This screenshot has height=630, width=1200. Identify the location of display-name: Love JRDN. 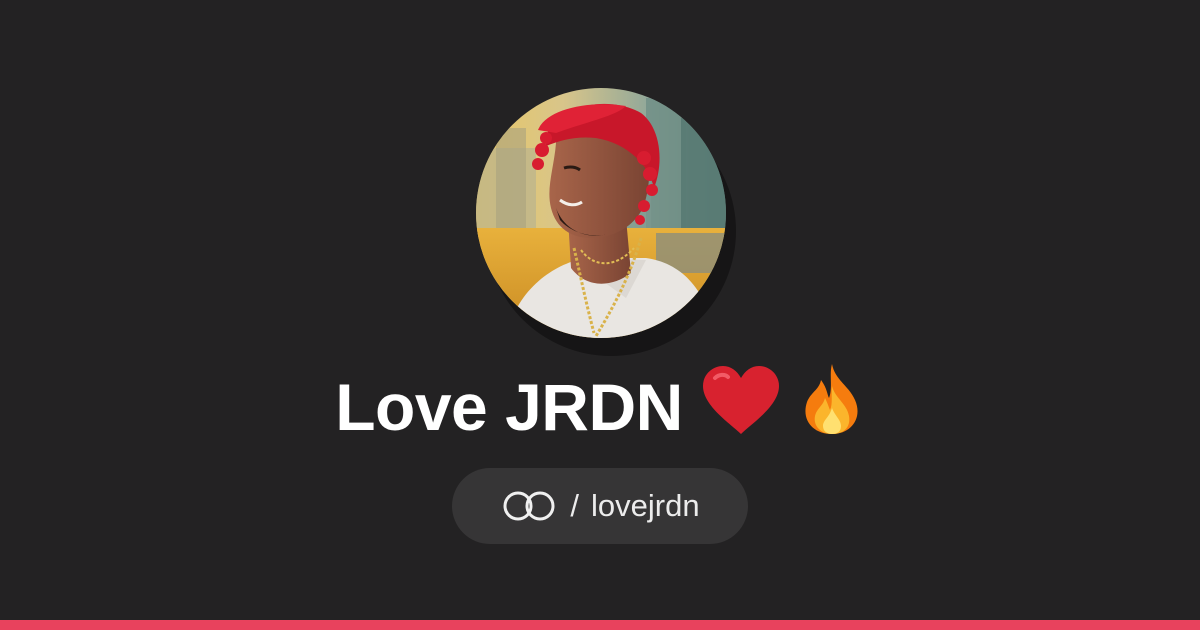
(509, 407).